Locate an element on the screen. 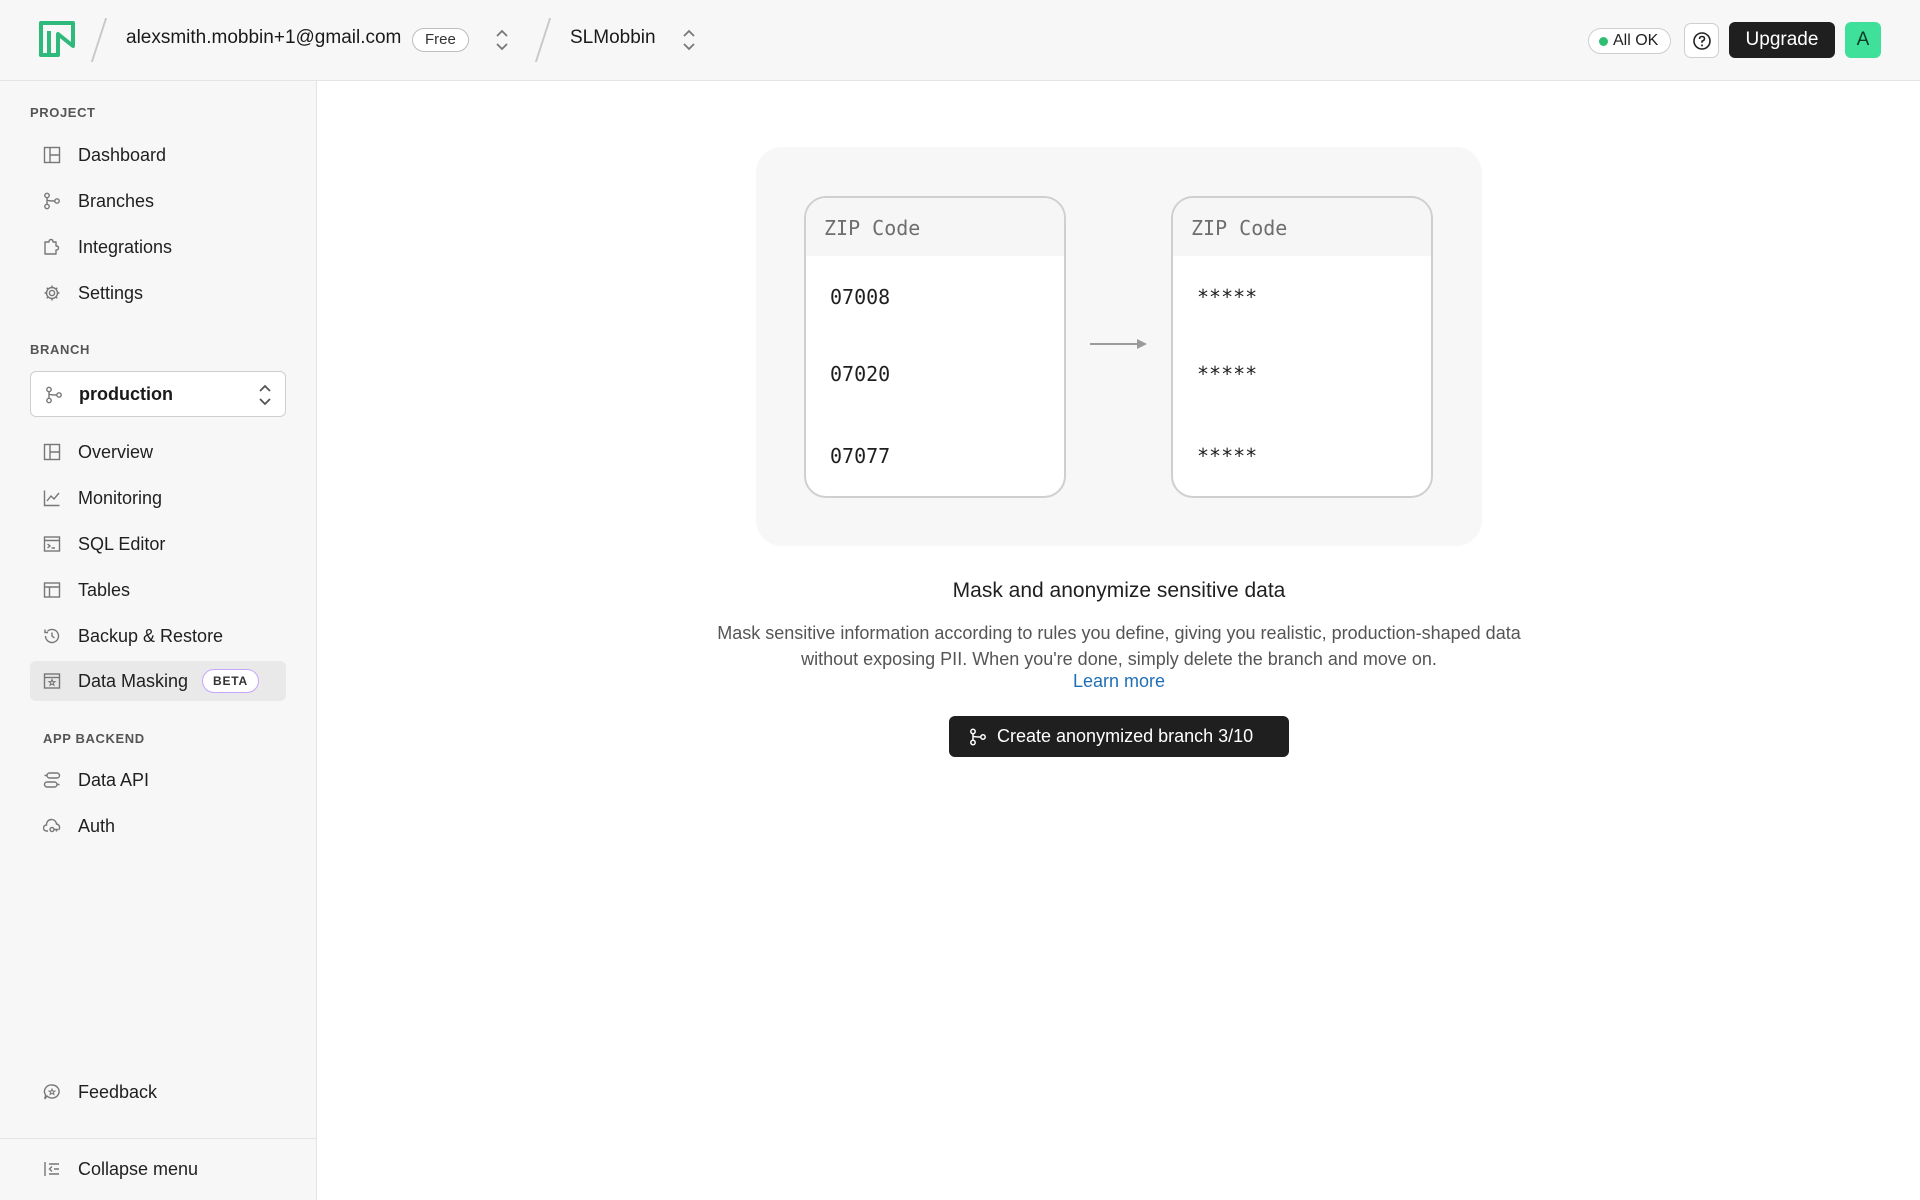 The width and height of the screenshot is (1920, 1200). question-icon is located at coordinates (1701, 40).